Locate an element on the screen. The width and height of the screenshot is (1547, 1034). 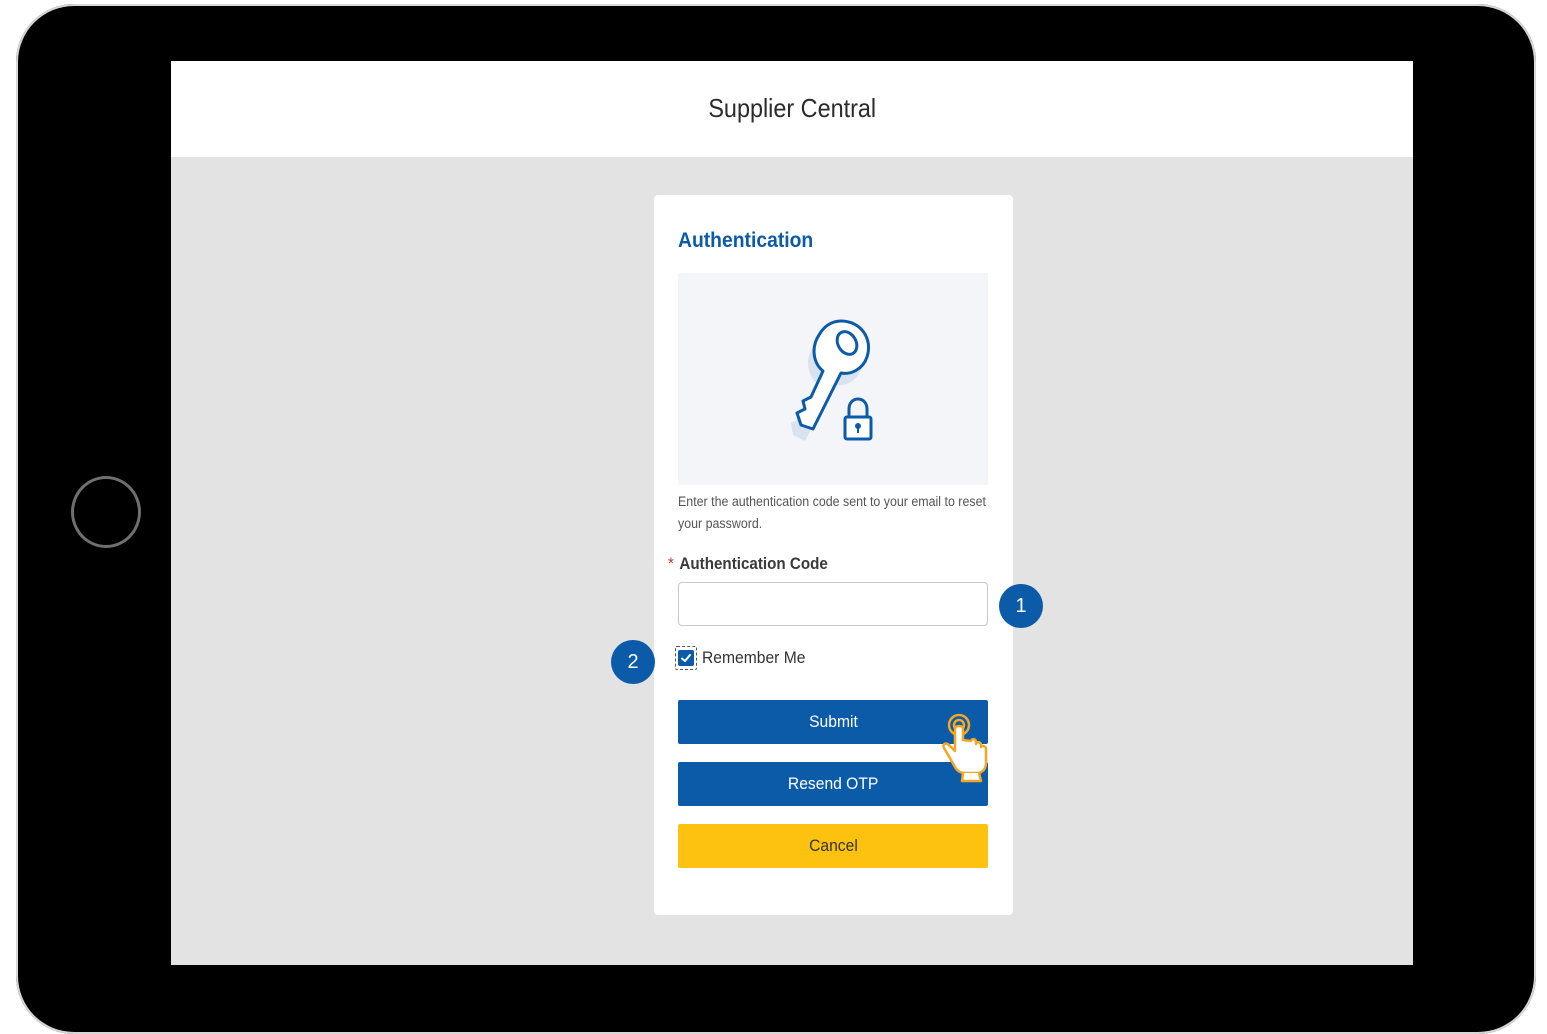
required-marker: * is located at coordinates (671, 564).